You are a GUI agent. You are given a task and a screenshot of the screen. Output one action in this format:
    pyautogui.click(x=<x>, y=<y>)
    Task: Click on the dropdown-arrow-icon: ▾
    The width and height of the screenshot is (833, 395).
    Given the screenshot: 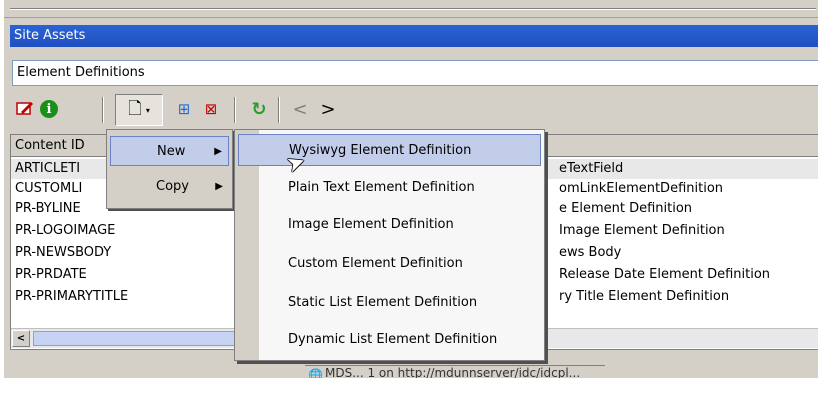 What is the action you would take?
    pyautogui.click(x=148, y=110)
    